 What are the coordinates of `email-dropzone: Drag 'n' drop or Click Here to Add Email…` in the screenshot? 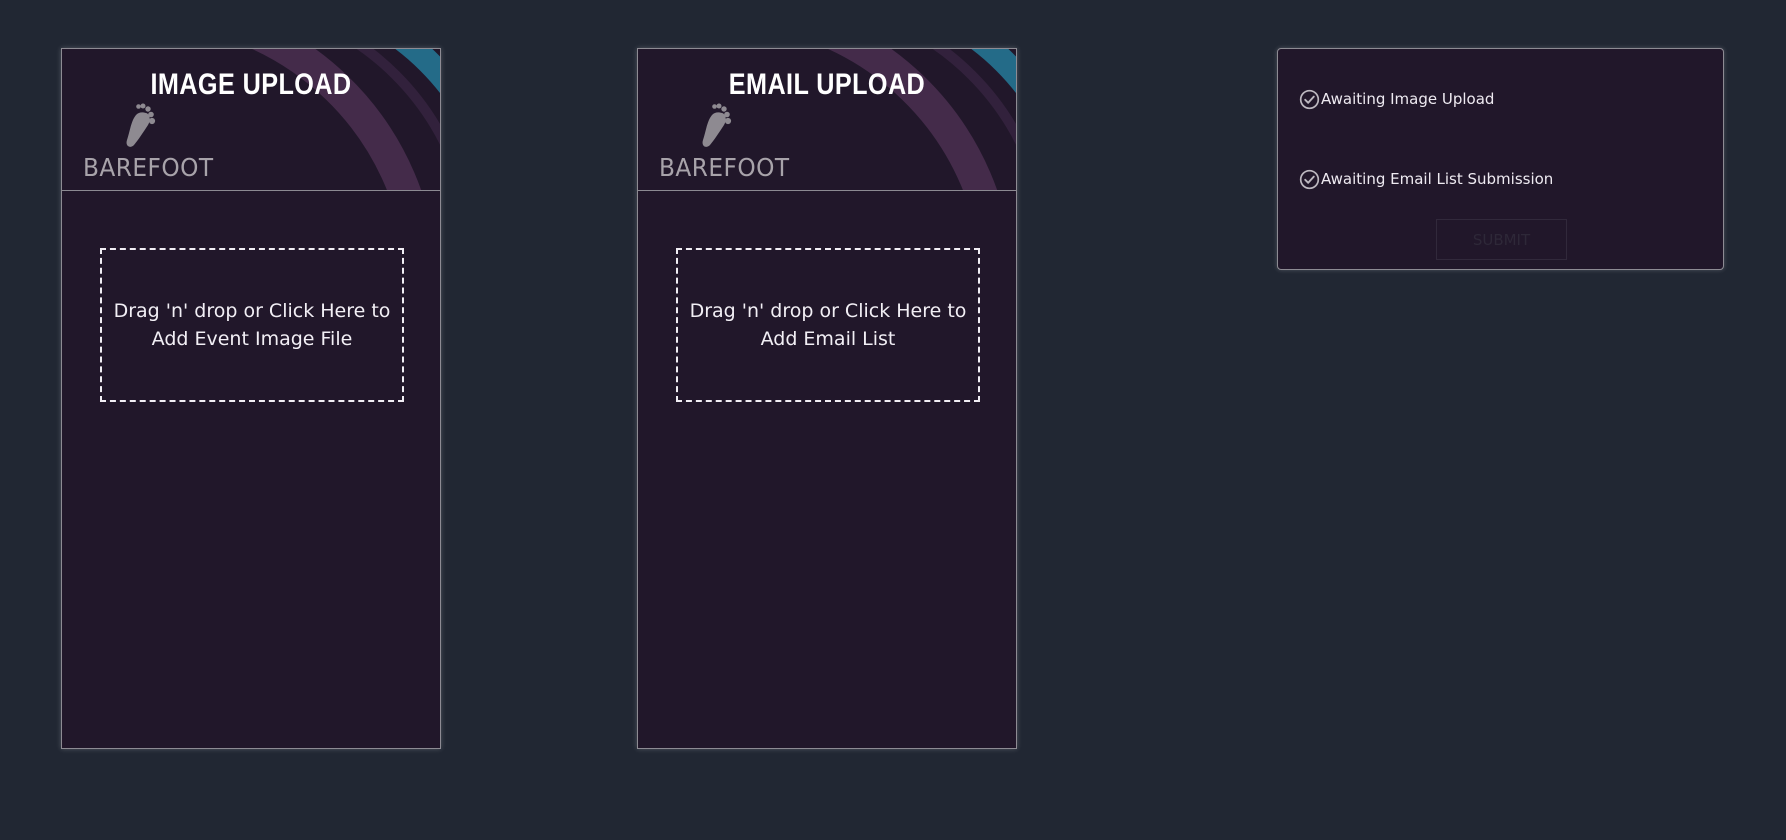 It's located at (828, 325).